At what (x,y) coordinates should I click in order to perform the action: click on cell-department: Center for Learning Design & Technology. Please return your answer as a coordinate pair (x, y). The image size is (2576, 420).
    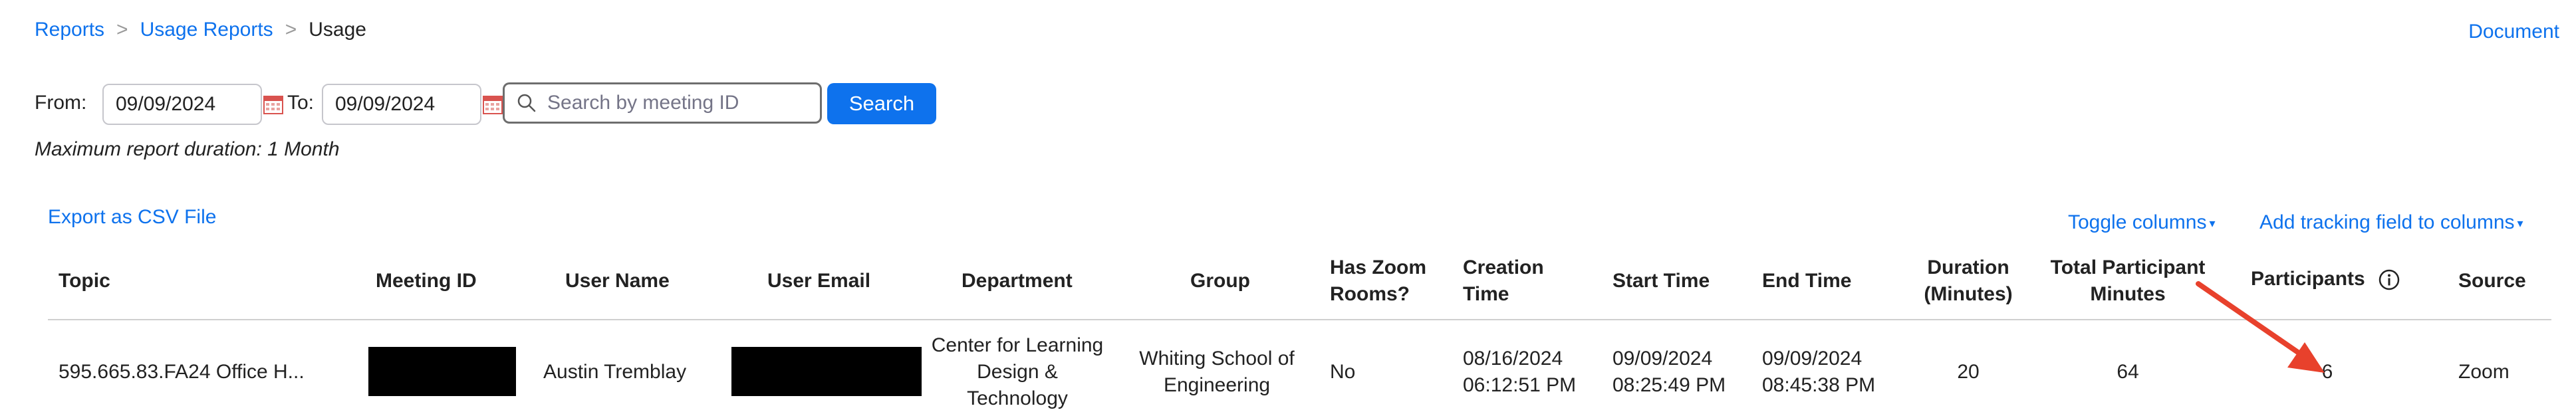
    Looking at the image, I should click on (1017, 372).